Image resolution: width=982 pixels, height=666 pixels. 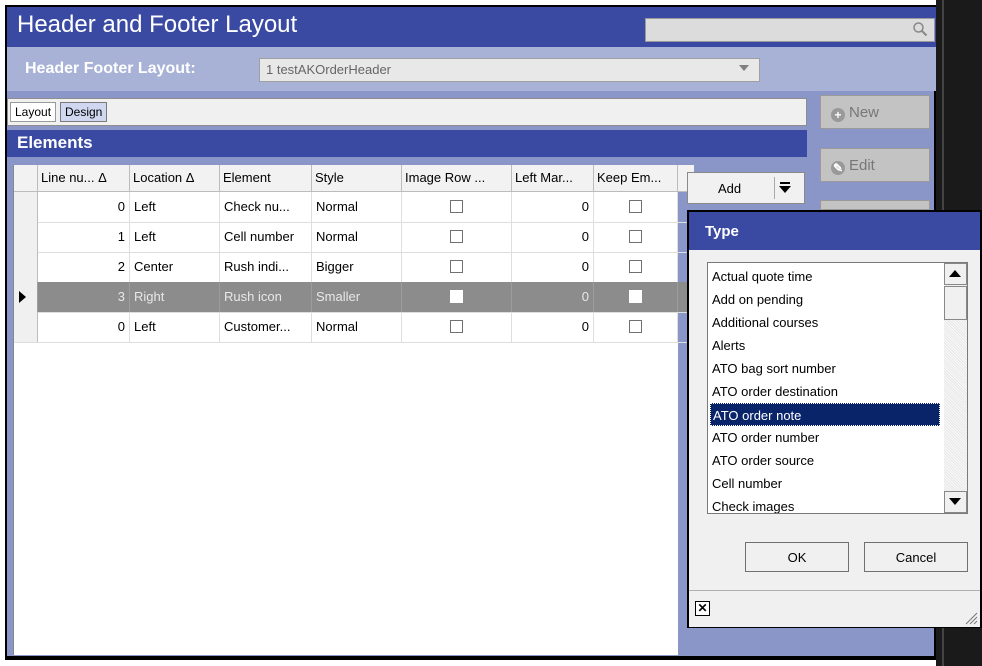 What do you see at coordinates (825, 276) in the screenshot?
I see `list-item: Actual quote time` at bounding box center [825, 276].